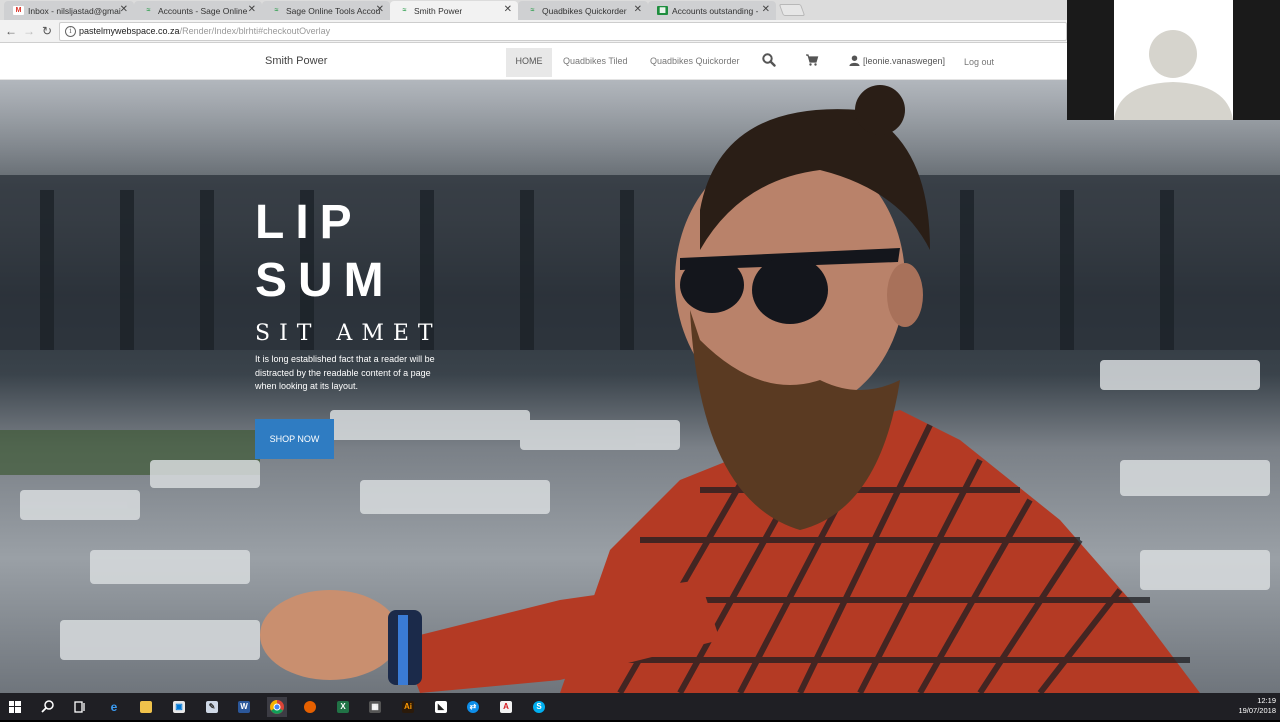 The height and width of the screenshot is (722, 1280). I want to click on word-icon: W, so click(244, 707).